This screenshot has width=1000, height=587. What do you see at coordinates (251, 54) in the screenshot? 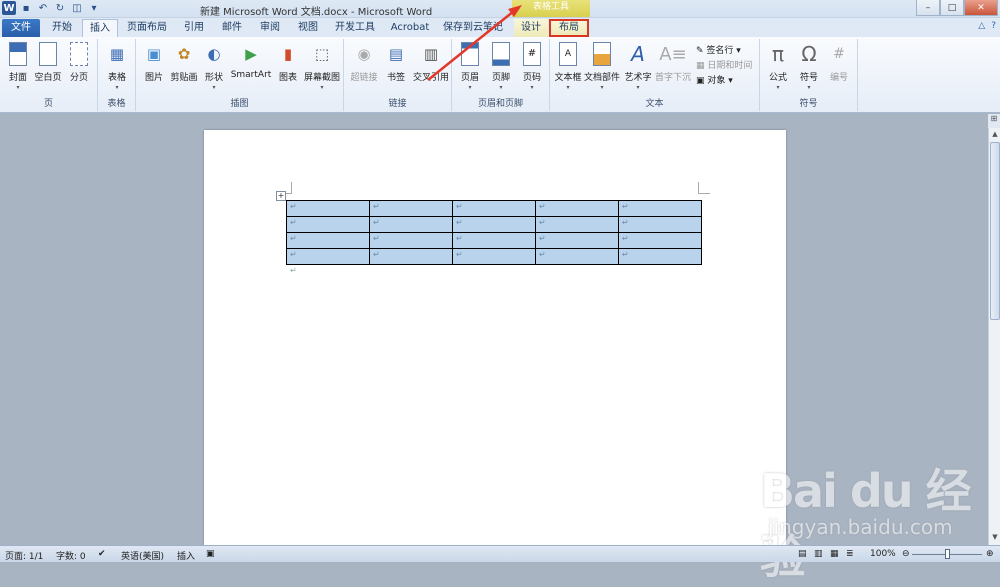
I see `smartart-icon: ▶` at bounding box center [251, 54].